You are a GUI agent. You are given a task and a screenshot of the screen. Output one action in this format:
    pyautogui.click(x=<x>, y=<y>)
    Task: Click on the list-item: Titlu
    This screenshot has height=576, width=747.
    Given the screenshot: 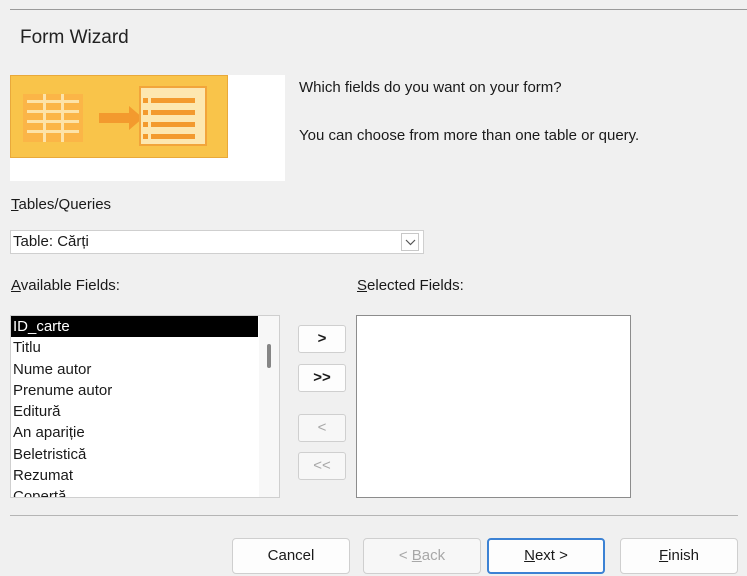 What is the action you would take?
    pyautogui.click(x=145, y=347)
    